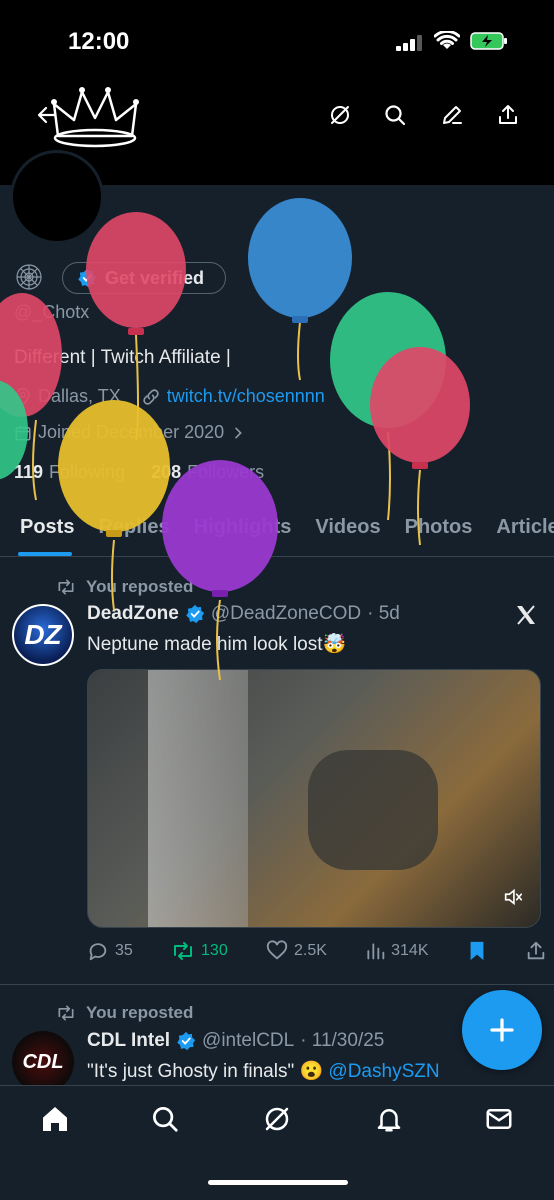 This screenshot has width=554, height=1200. I want to click on views-button: 314K, so click(397, 951).